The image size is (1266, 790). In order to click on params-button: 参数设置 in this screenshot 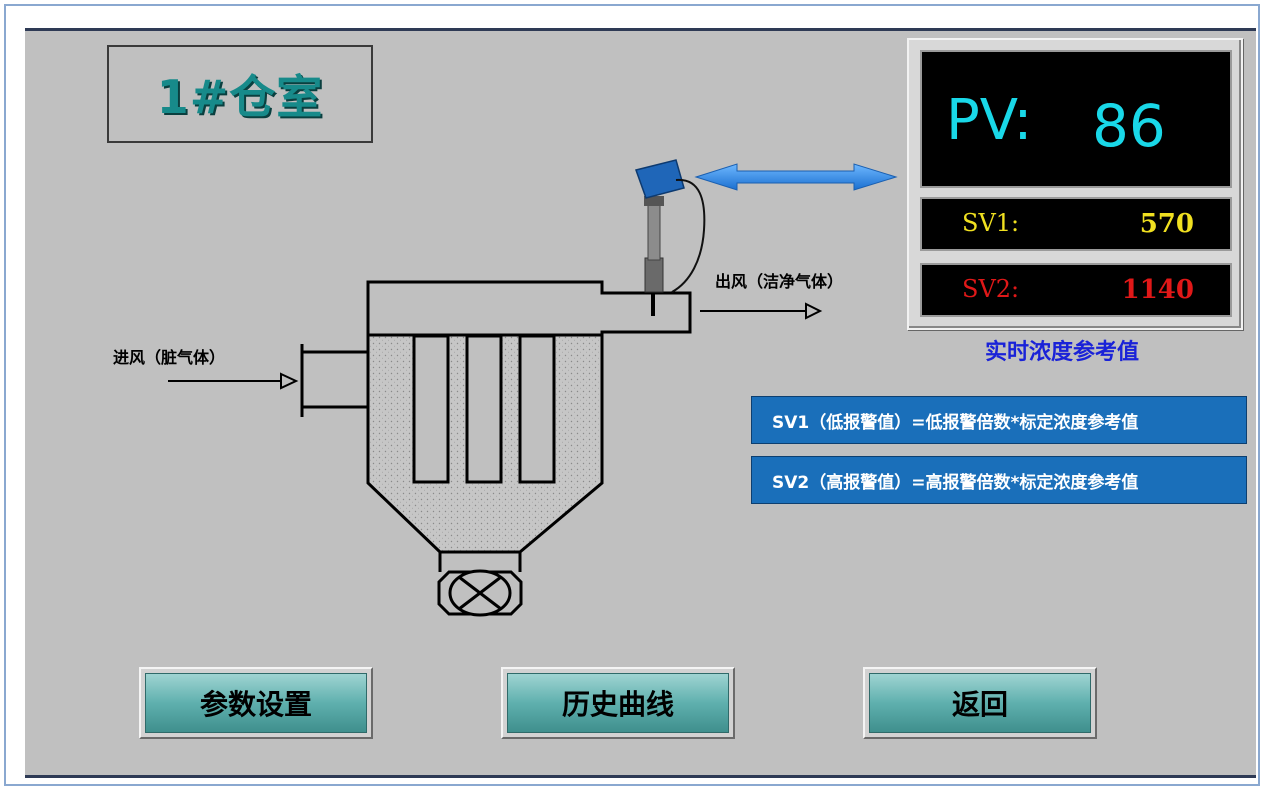, I will do `click(256, 703)`.